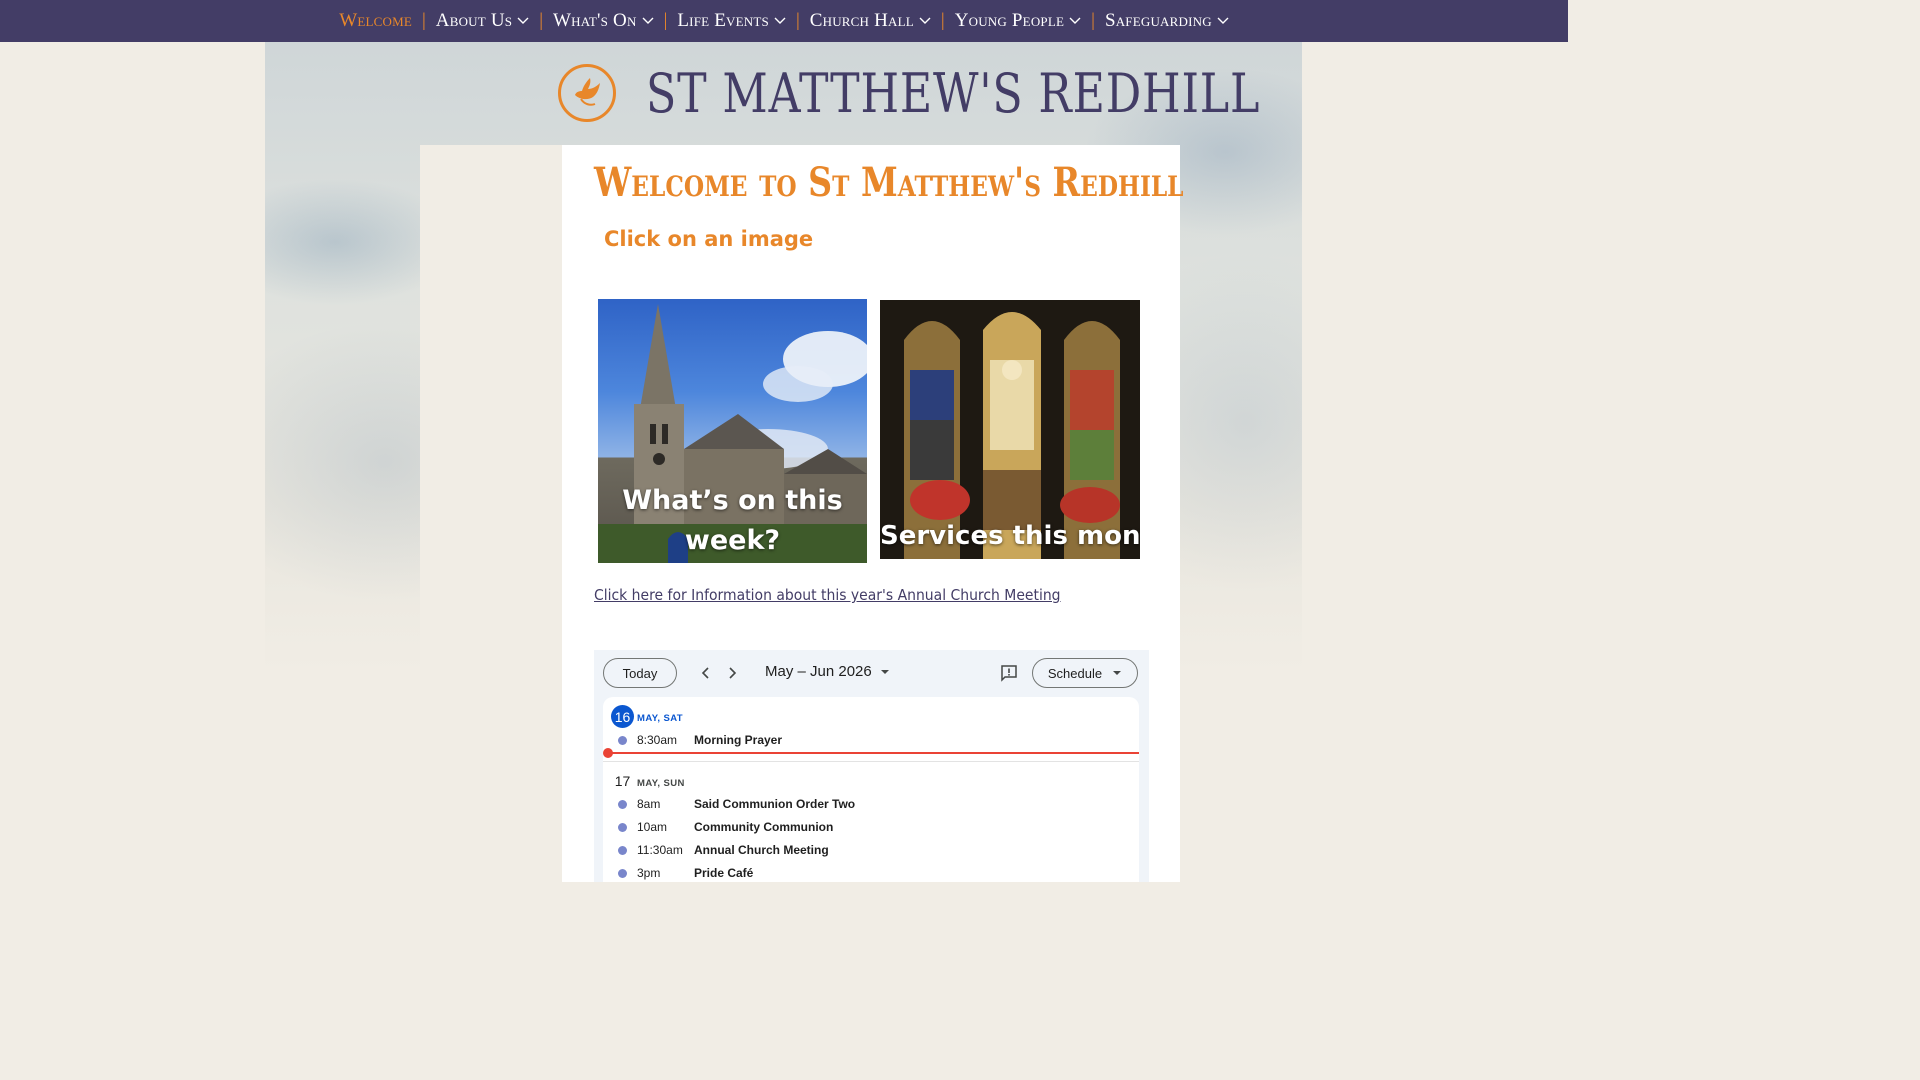  What do you see at coordinates (652, 827) in the screenshot?
I see `event-time: 10am` at bounding box center [652, 827].